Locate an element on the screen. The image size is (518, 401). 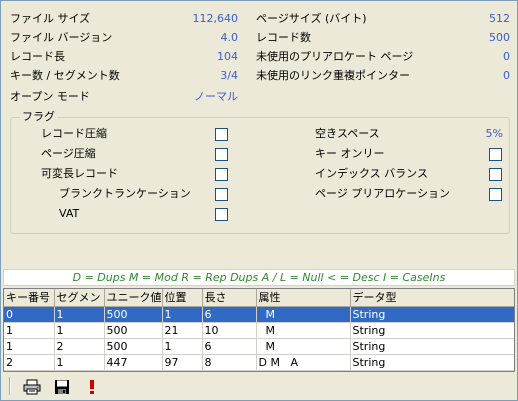
table-row: 1 1 500 21 10 M String is located at coordinates (259, 330).